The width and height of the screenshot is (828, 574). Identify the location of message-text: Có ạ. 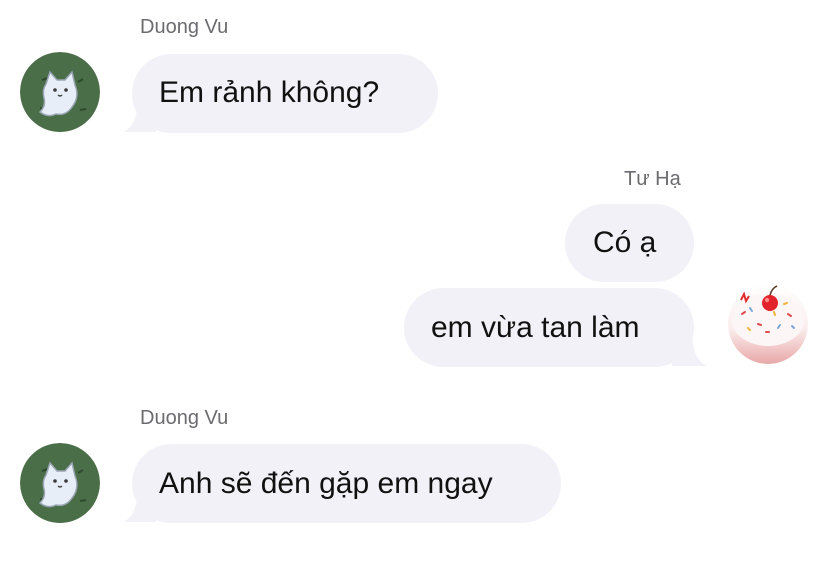
(625, 242).